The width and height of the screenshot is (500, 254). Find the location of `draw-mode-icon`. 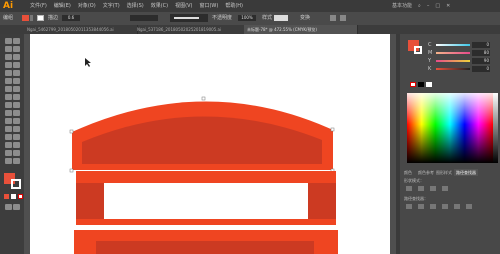

draw-mode-icon is located at coordinates (8, 207).